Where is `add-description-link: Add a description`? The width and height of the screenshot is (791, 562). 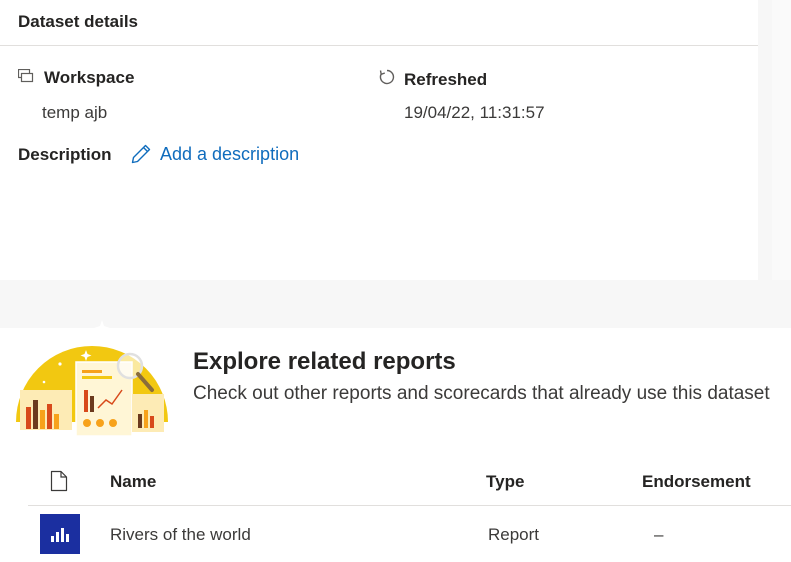 add-description-link: Add a description is located at coordinates (214, 154).